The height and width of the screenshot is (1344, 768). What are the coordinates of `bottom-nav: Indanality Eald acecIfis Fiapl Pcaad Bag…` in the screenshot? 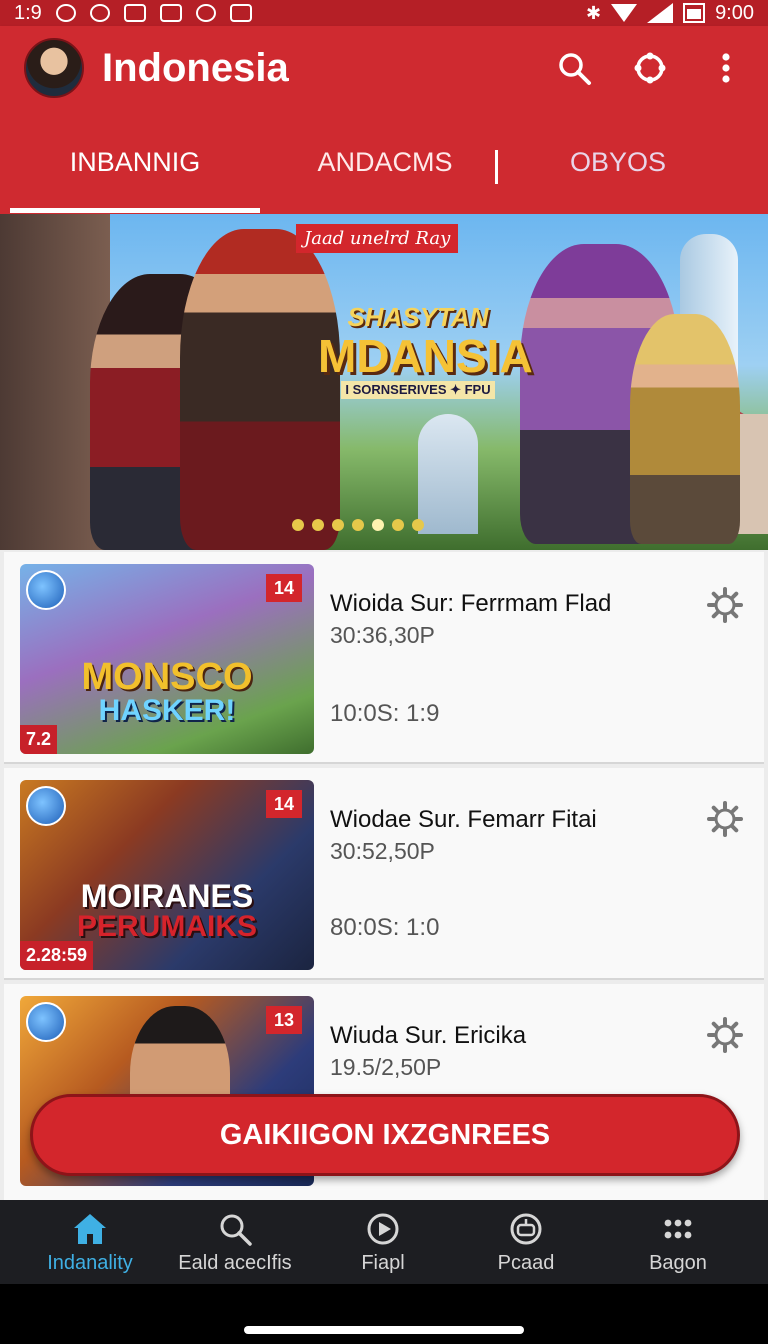 It's located at (384, 1242).